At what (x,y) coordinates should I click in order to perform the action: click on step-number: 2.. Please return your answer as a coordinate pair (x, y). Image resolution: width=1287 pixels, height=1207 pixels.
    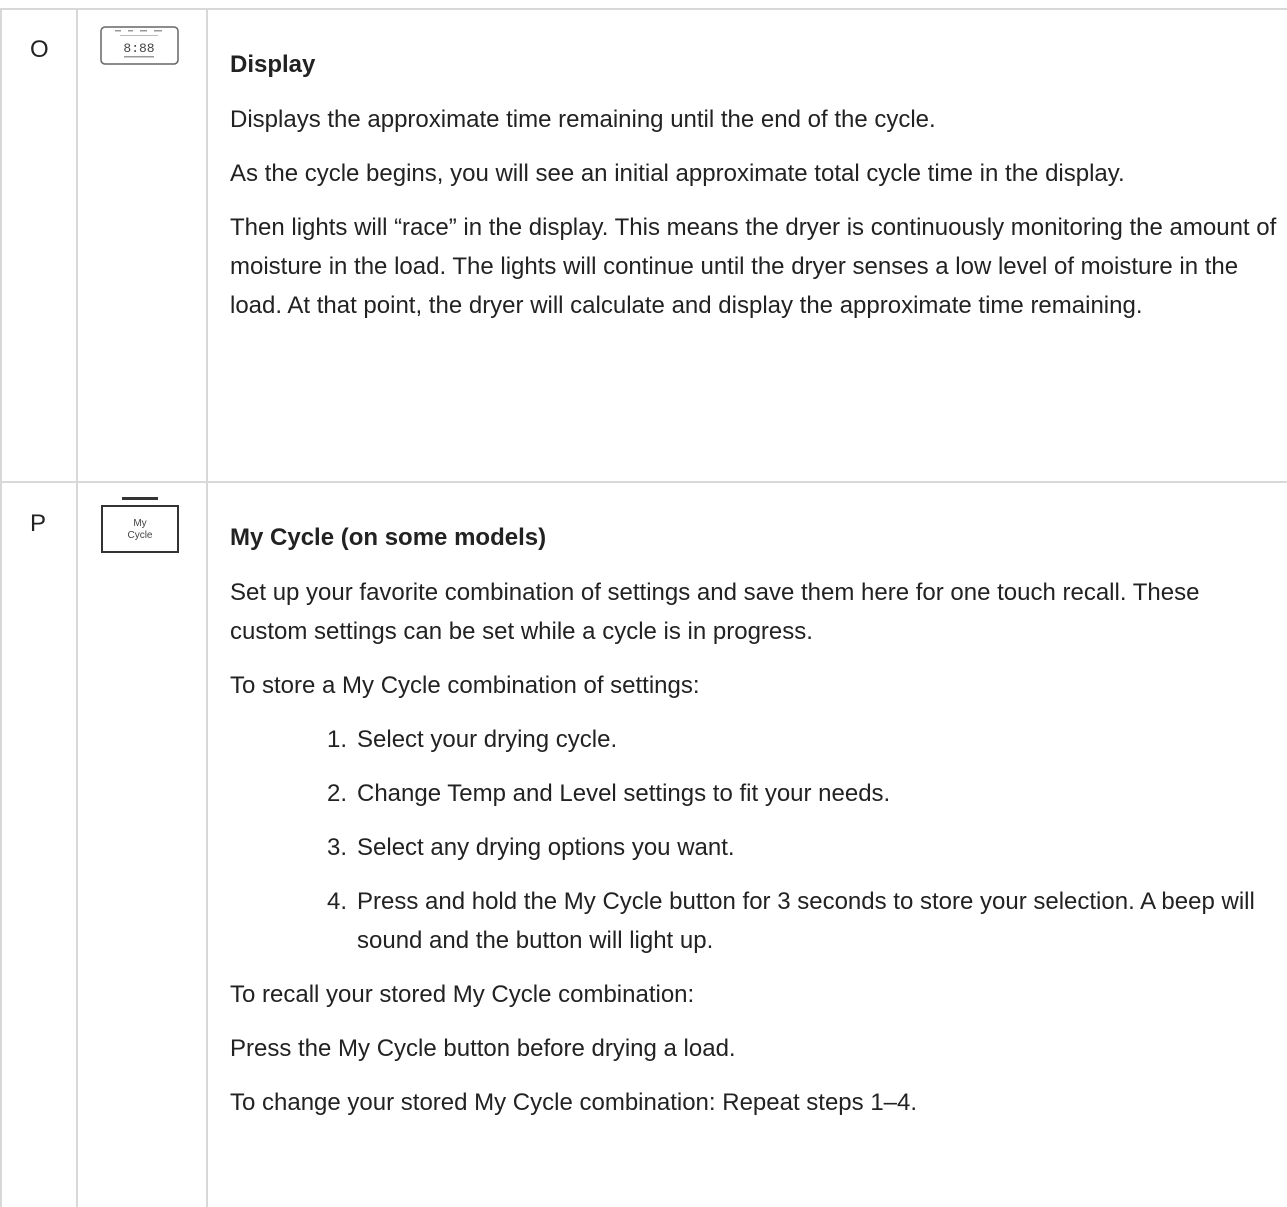
    Looking at the image, I should click on (337, 793).